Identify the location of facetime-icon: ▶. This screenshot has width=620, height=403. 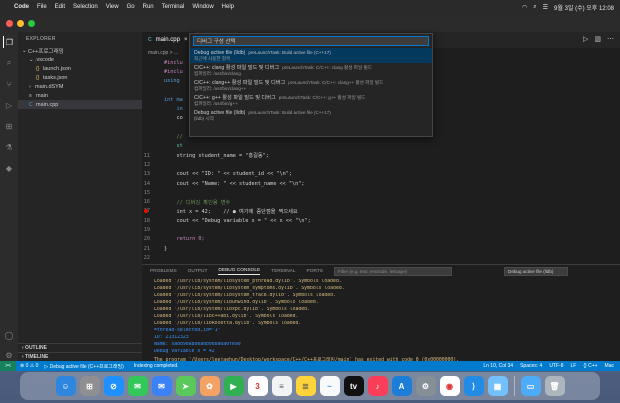
(233, 386).